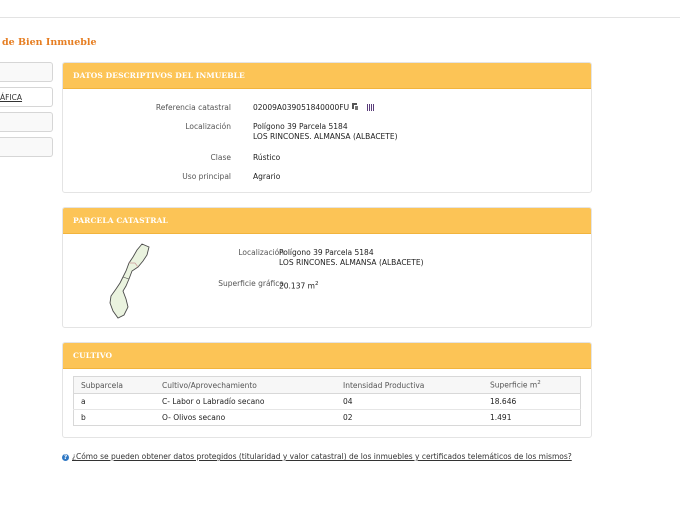 The image size is (680, 510). I want to click on copy-icon, so click(356, 107).